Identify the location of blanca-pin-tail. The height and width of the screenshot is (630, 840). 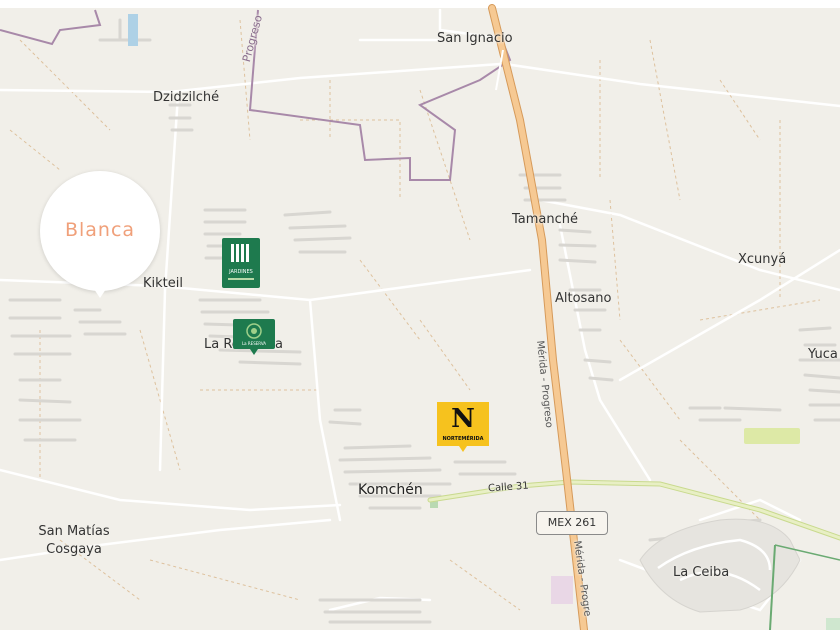
(100, 292).